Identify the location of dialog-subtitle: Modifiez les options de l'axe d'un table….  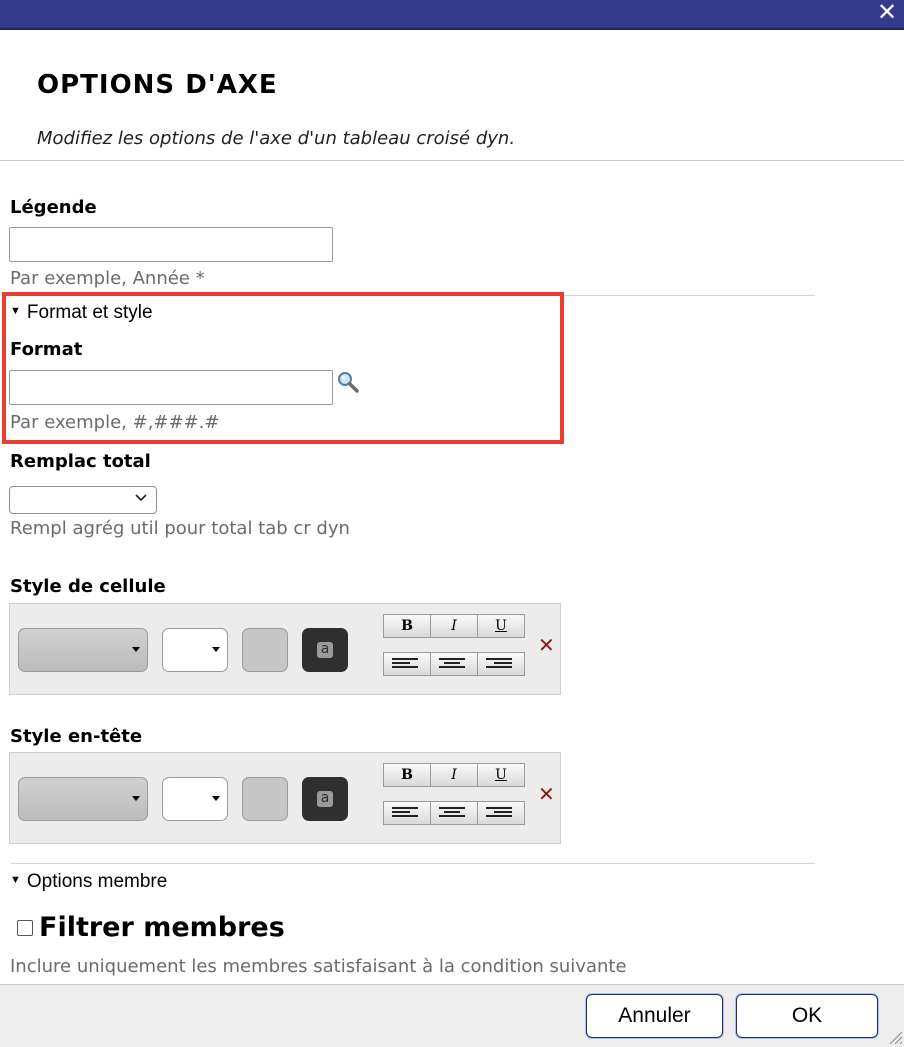
(276, 138).